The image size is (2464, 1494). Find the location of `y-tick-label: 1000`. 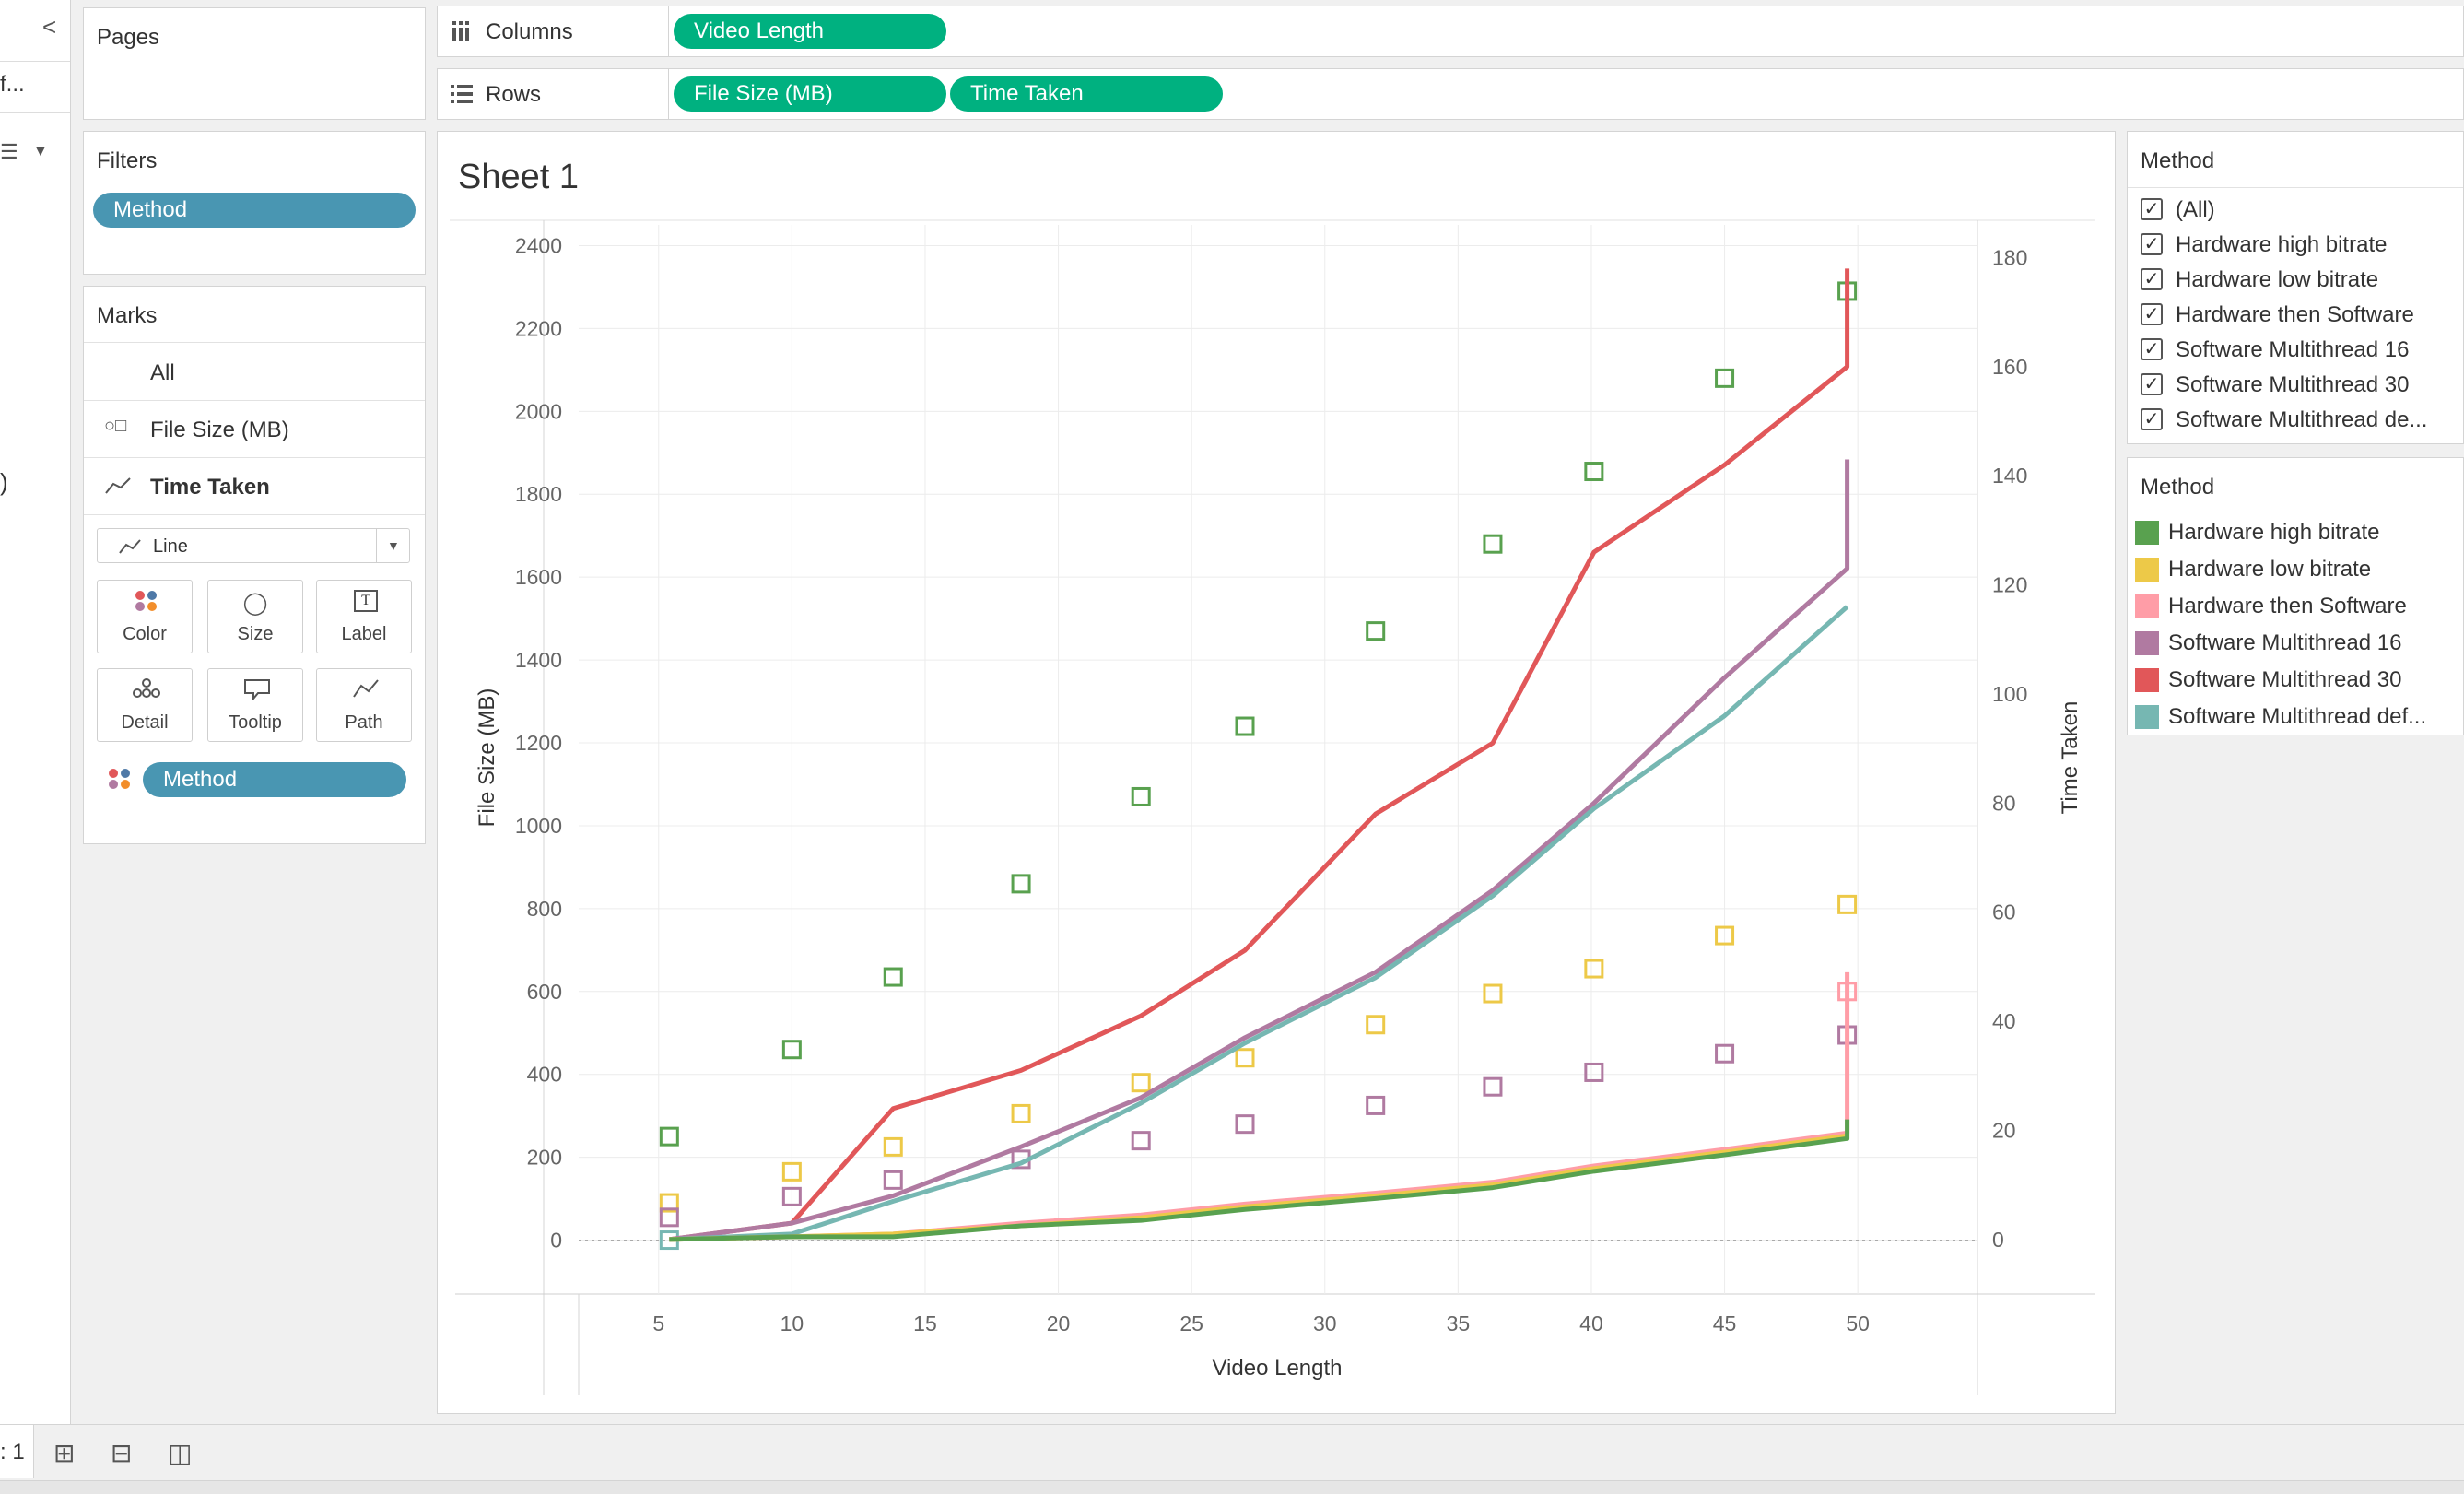

y-tick-label: 1000 is located at coordinates (538, 826).